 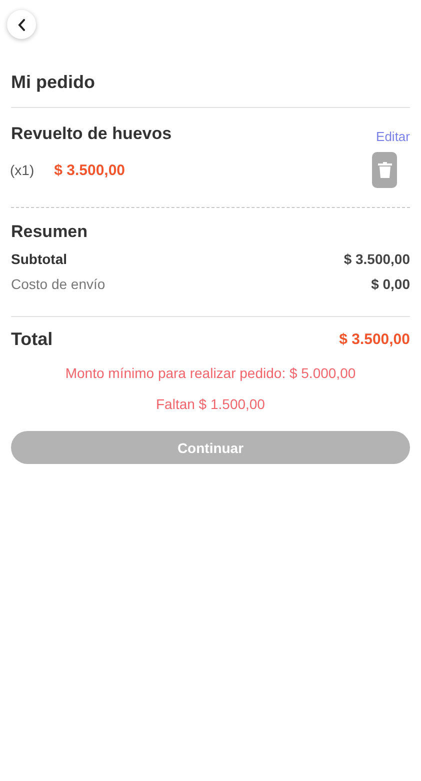 What do you see at coordinates (58, 284) in the screenshot?
I see `summary-label: Costo de envío` at bounding box center [58, 284].